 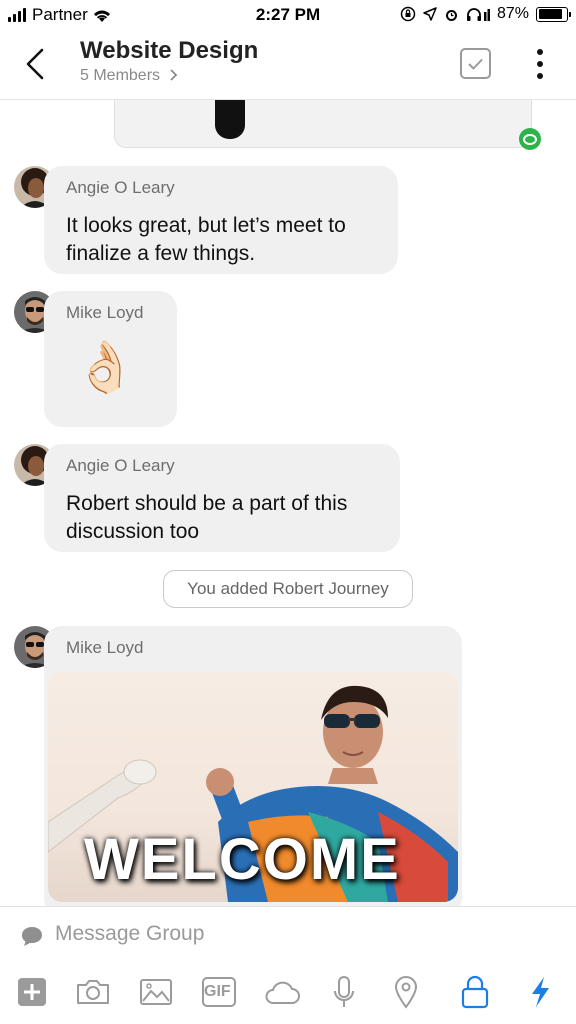 I want to click on status-bar: Partner 2:27 PM 87%, so click(x=288, y=15).